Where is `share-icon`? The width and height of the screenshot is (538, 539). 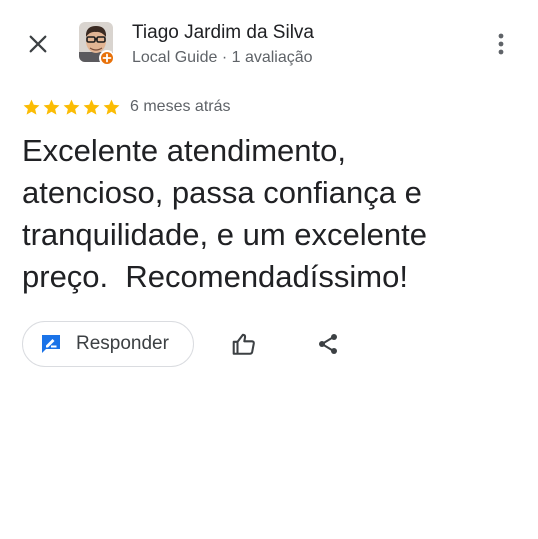
share-icon is located at coordinates (328, 344).